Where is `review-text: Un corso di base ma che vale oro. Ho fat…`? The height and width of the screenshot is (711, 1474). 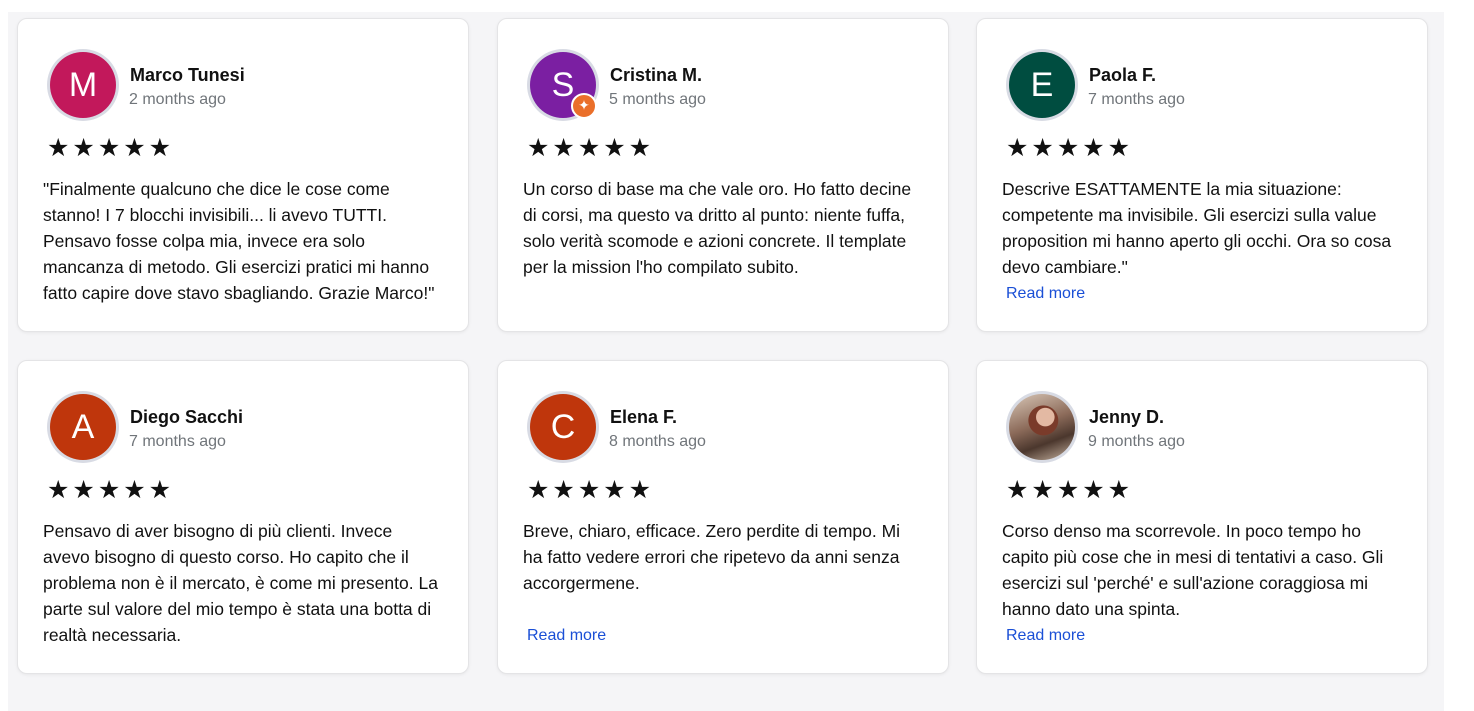 review-text: Un corso di base ma che vale oro. Ho fat… is located at coordinates (717, 228).